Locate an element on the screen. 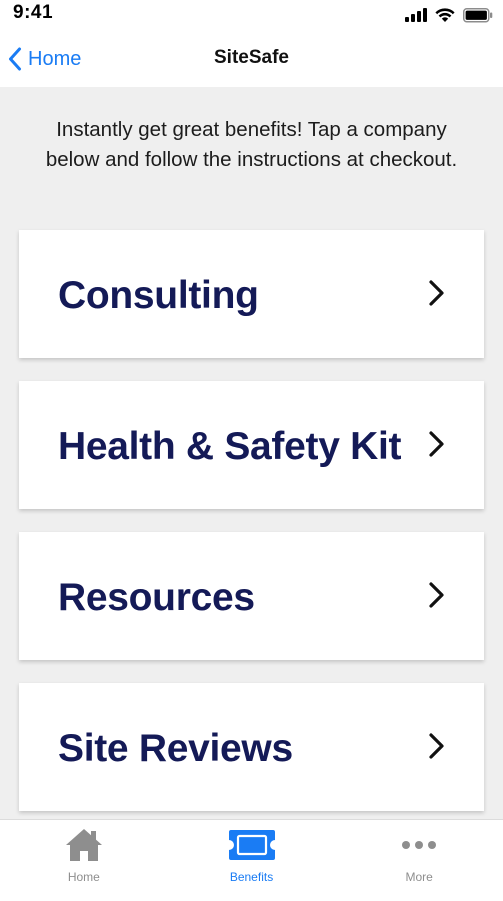  status-time: 9:41 is located at coordinates (33, 12).